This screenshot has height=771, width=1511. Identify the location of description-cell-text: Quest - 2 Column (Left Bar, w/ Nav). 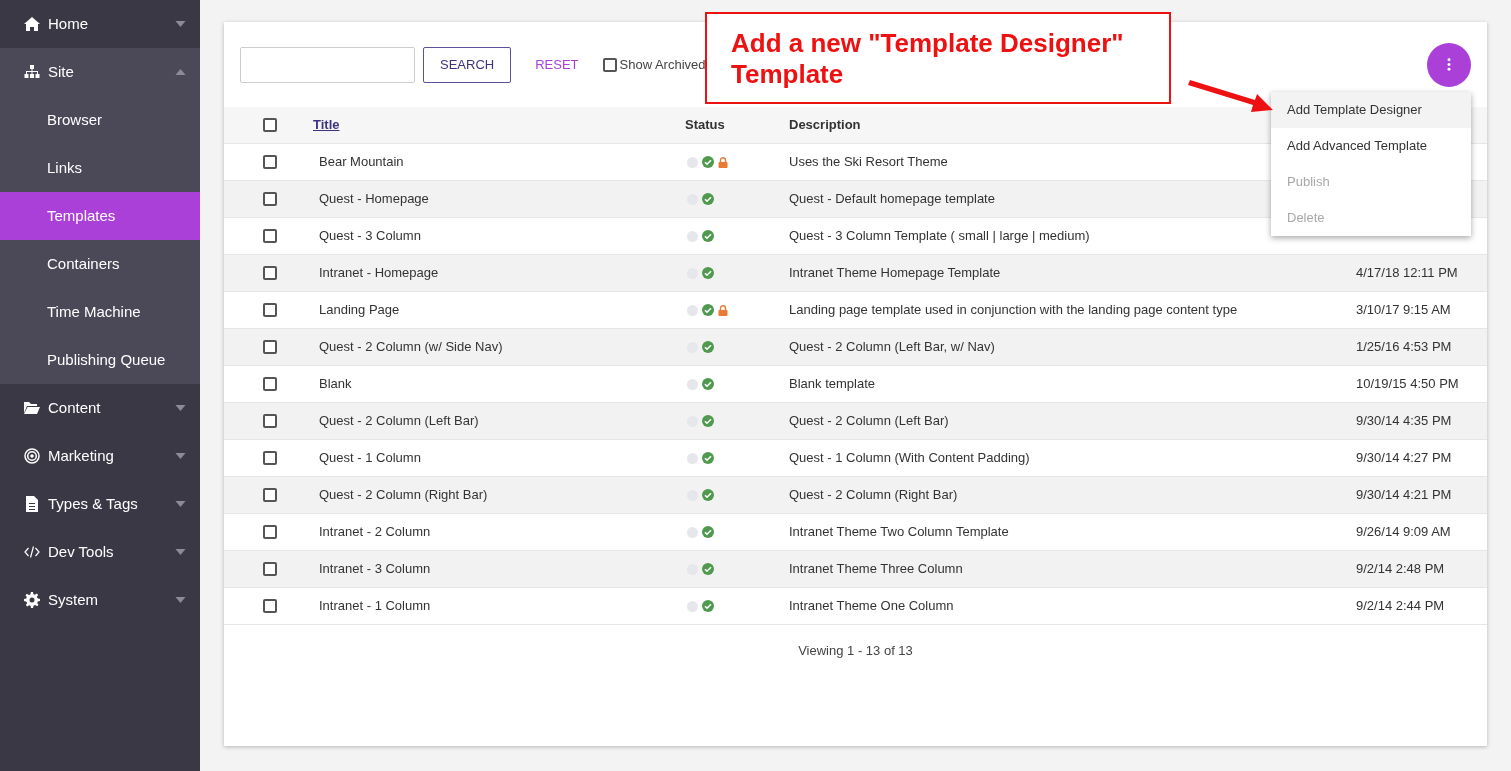
(892, 347).